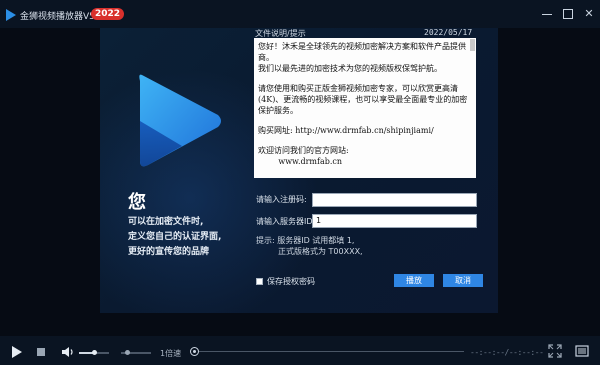 This screenshot has height=365, width=600. I want to click on speed-label: 1倍速, so click(171, 353).